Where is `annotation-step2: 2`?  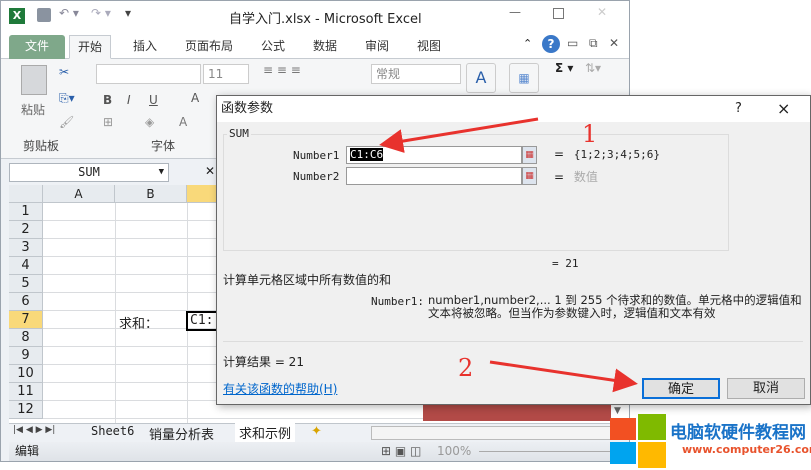
annotation-step2: 2 is located at coordinates (466, 368).